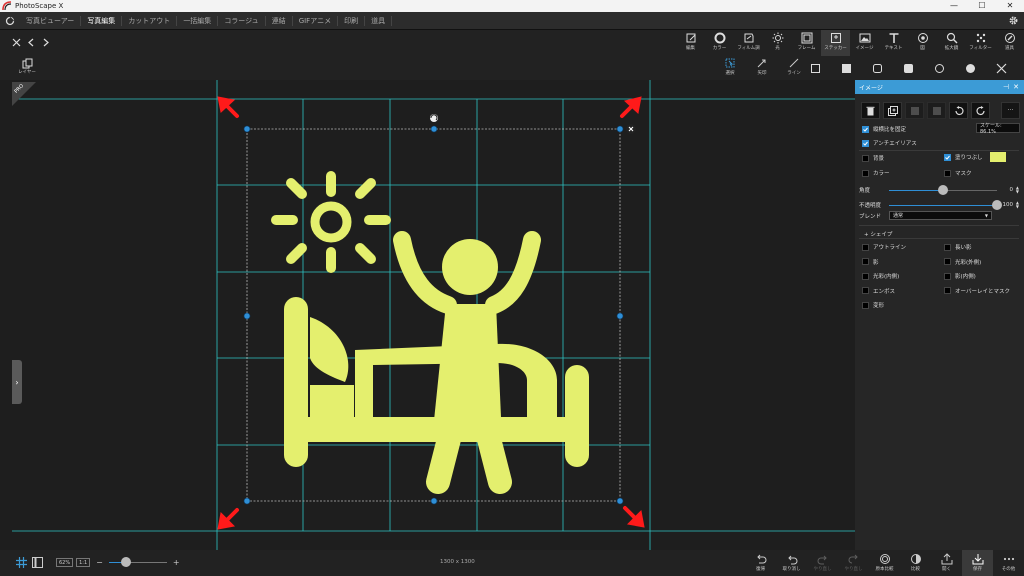  What do you see at coordinates (46, 42) in the screenshot?
I see `next-photo-button` at bounding box center [46, 42].